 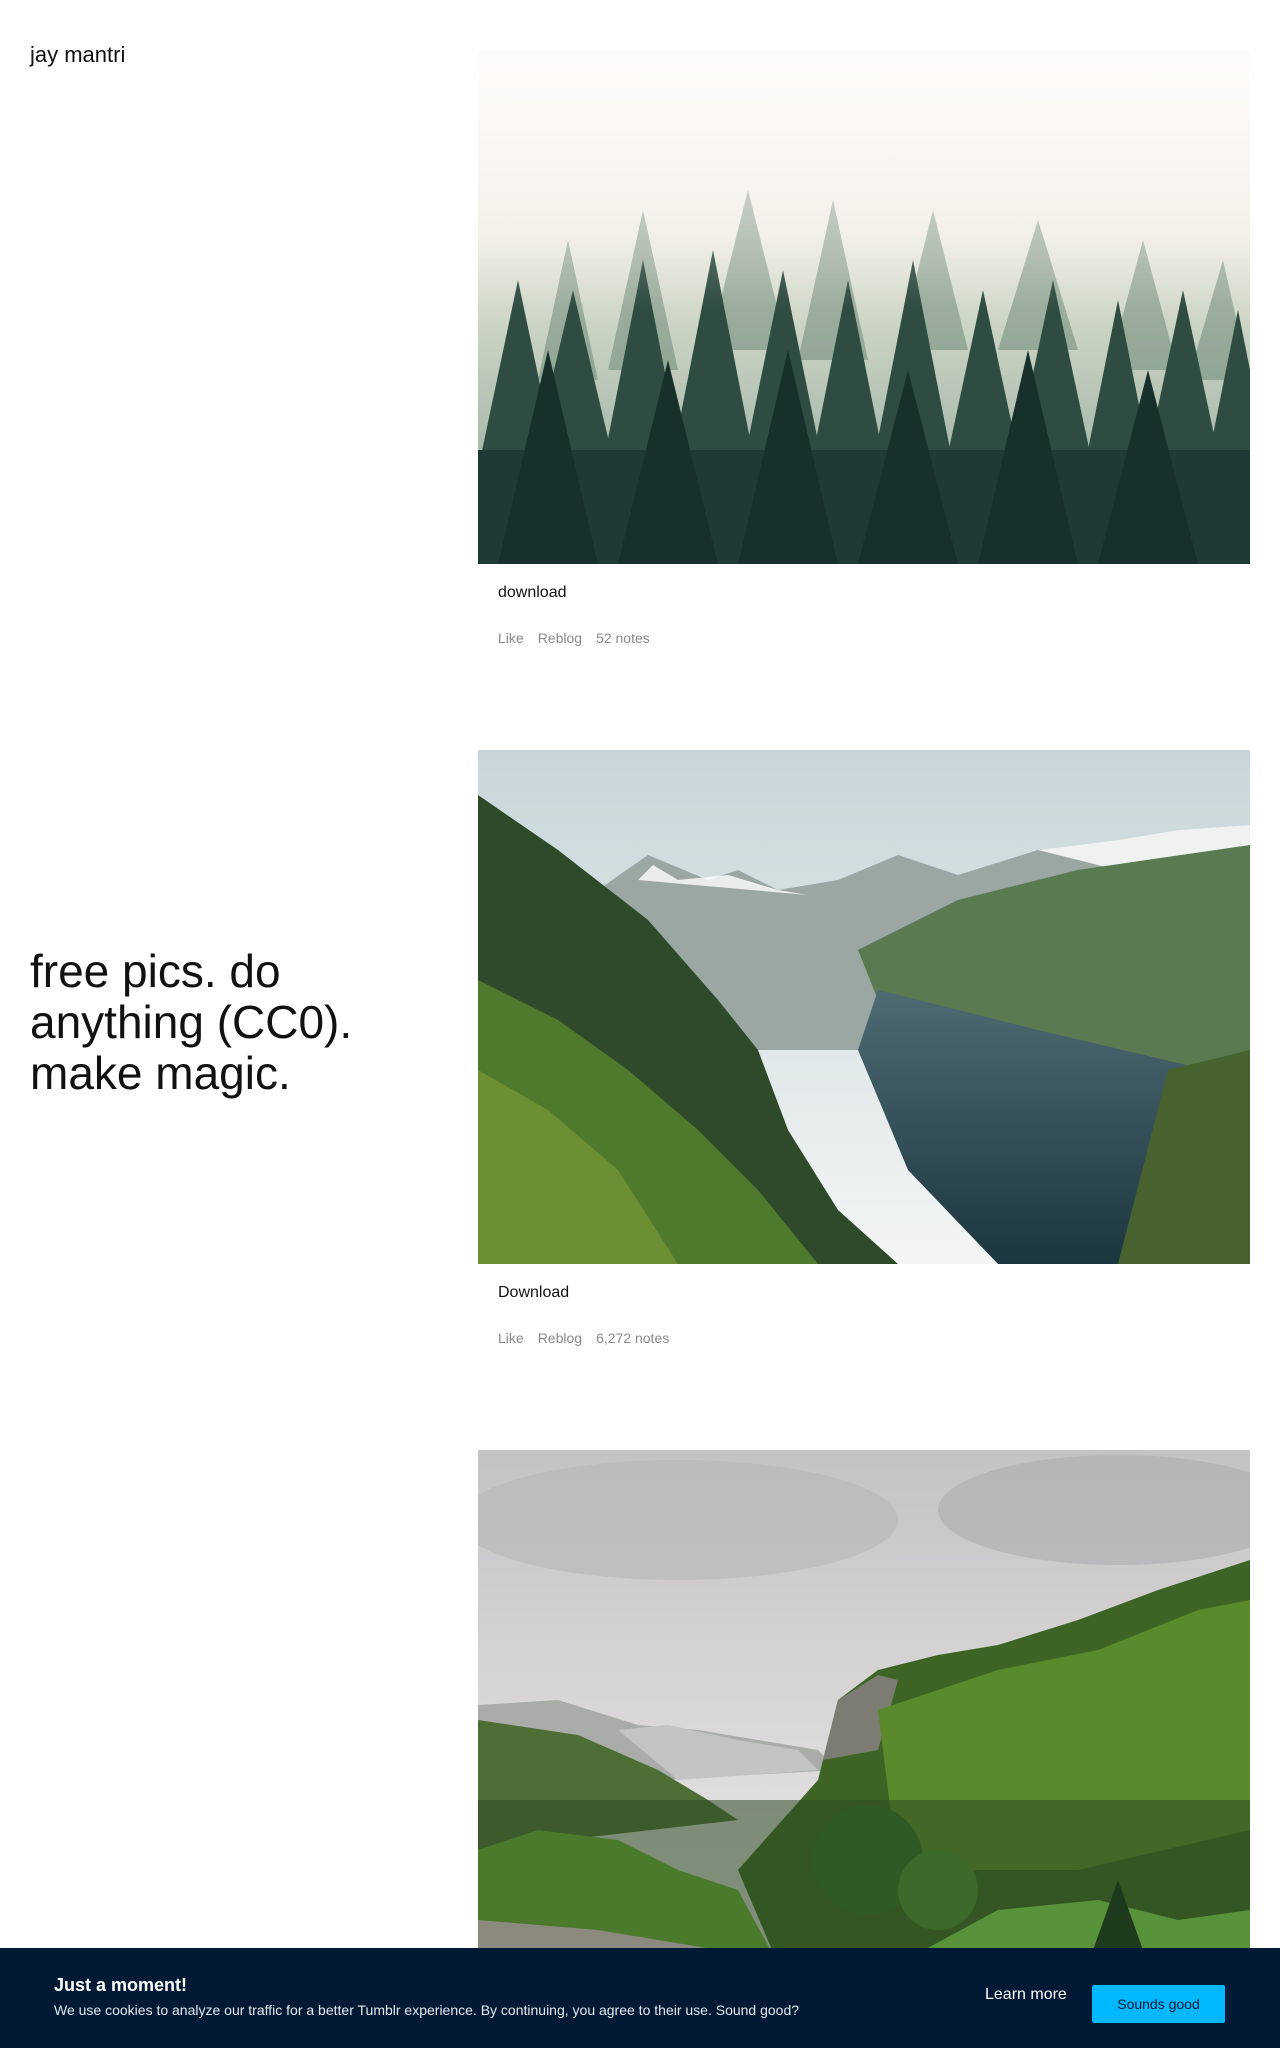 I want to click on post-footer: Like Reblog 6,272 notes, so click(x=864, y=1334).